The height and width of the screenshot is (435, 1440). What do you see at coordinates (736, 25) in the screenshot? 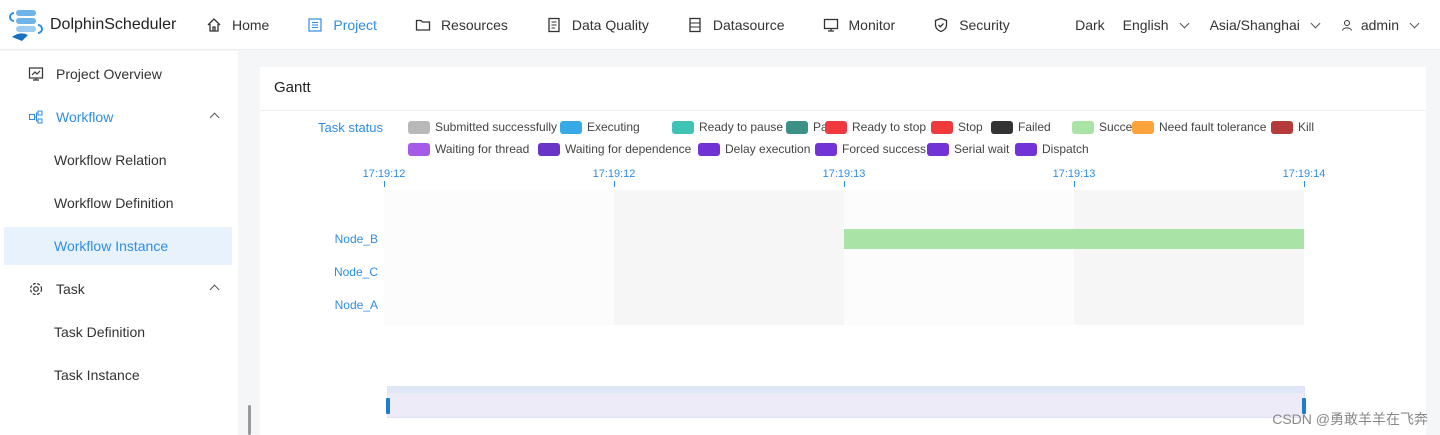
I see `nav-datasource: Datasource` at bounding box center [736, 25].